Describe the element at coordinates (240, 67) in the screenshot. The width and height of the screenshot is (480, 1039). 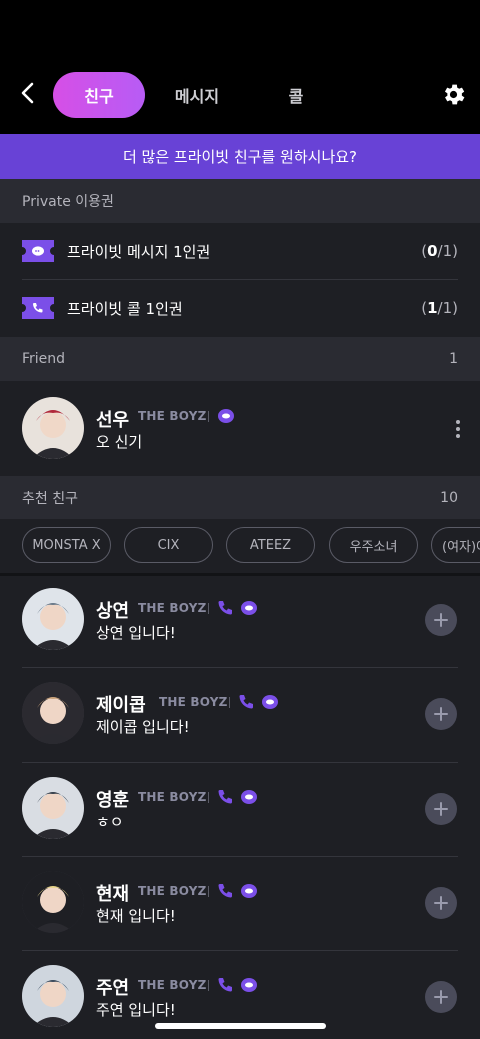
I see `top-bar: 친구 메시지 콜` at that location.